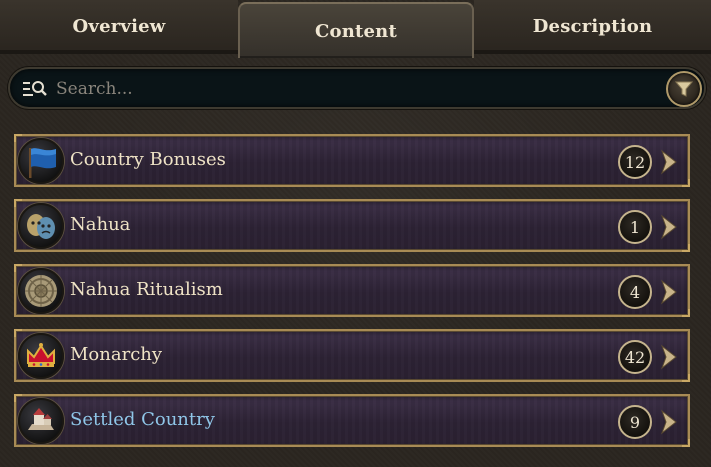 This screenshot has width=711, height=467. I want to click on list-item-label: Country Bonuses, so click(148, 159).